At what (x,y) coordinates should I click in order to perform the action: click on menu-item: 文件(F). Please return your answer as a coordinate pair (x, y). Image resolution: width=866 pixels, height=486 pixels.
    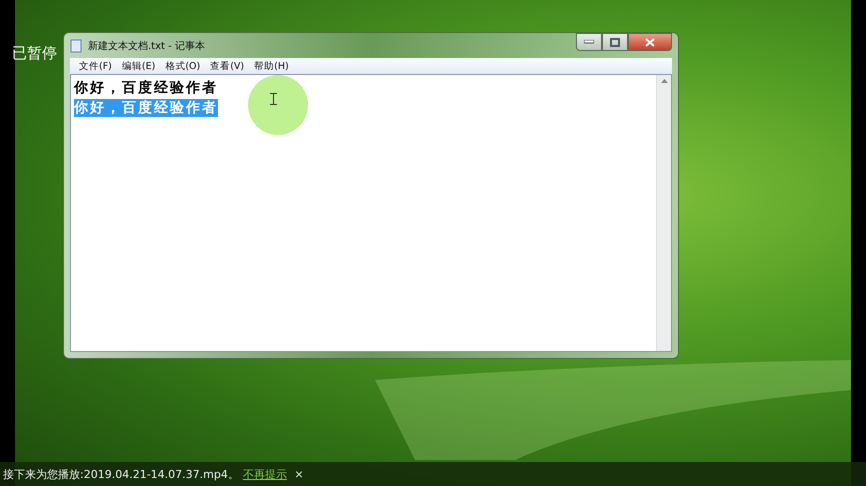
    Looking at the image, I should click on (95, 66).